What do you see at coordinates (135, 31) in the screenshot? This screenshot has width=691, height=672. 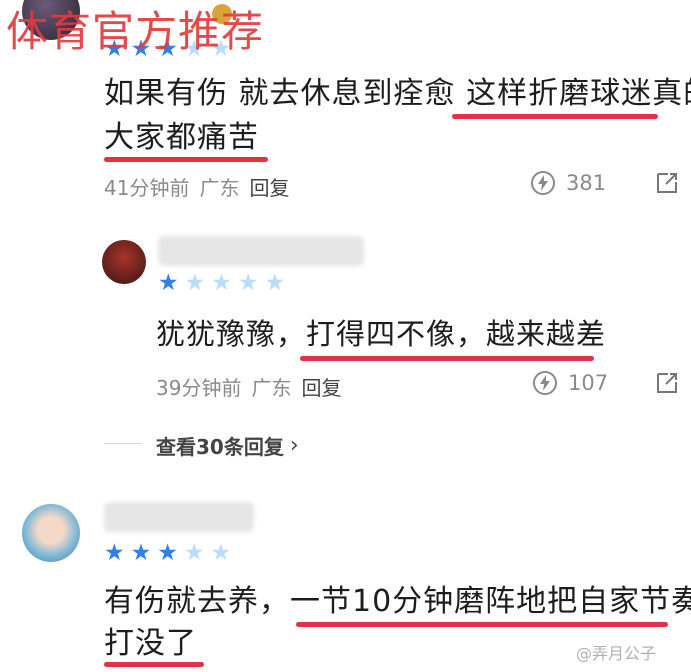 I see `watermark-text: 体育官方推荐` at bounding box center [135, 31].